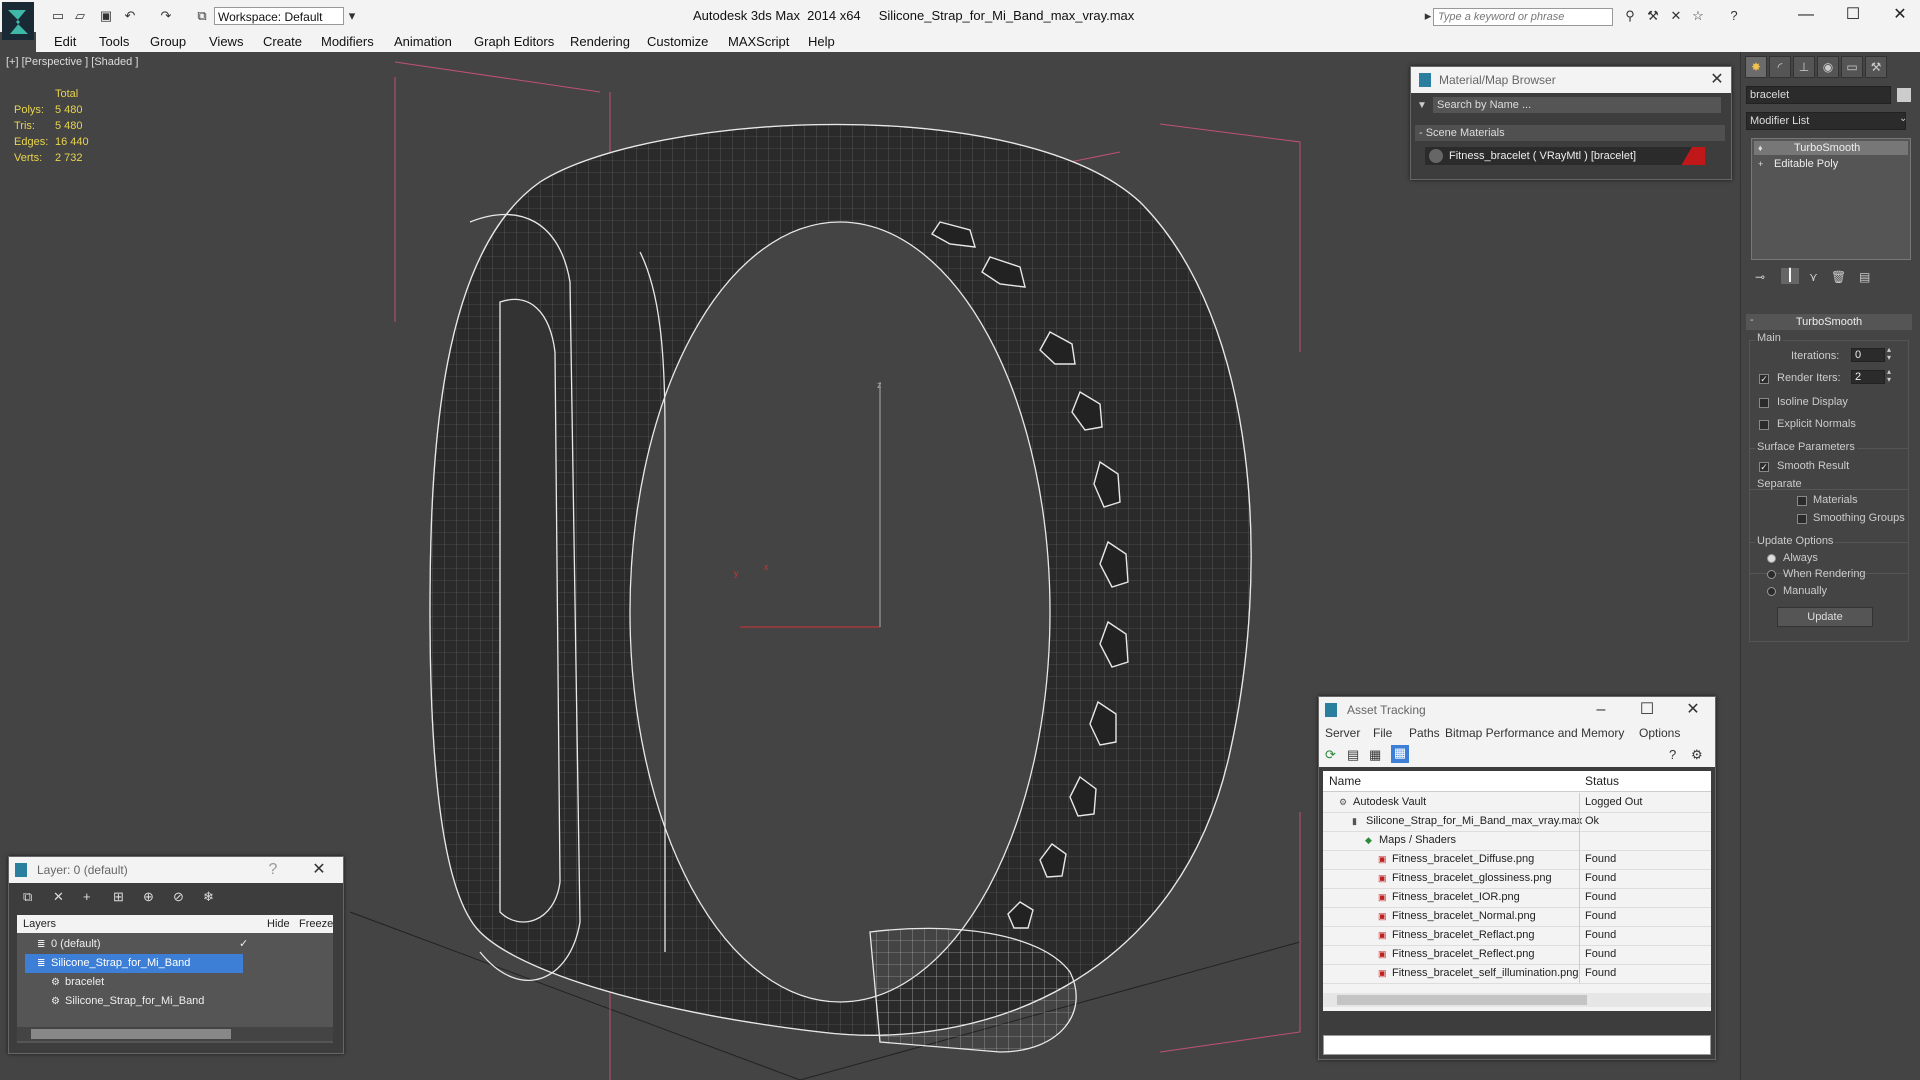  What do you see at coordinates (1517, 860) in the screenshot?
I see `asset-row: ▣ Fitness_bracelet_Diffuse.png Found` at bounding box center [1517, 860].